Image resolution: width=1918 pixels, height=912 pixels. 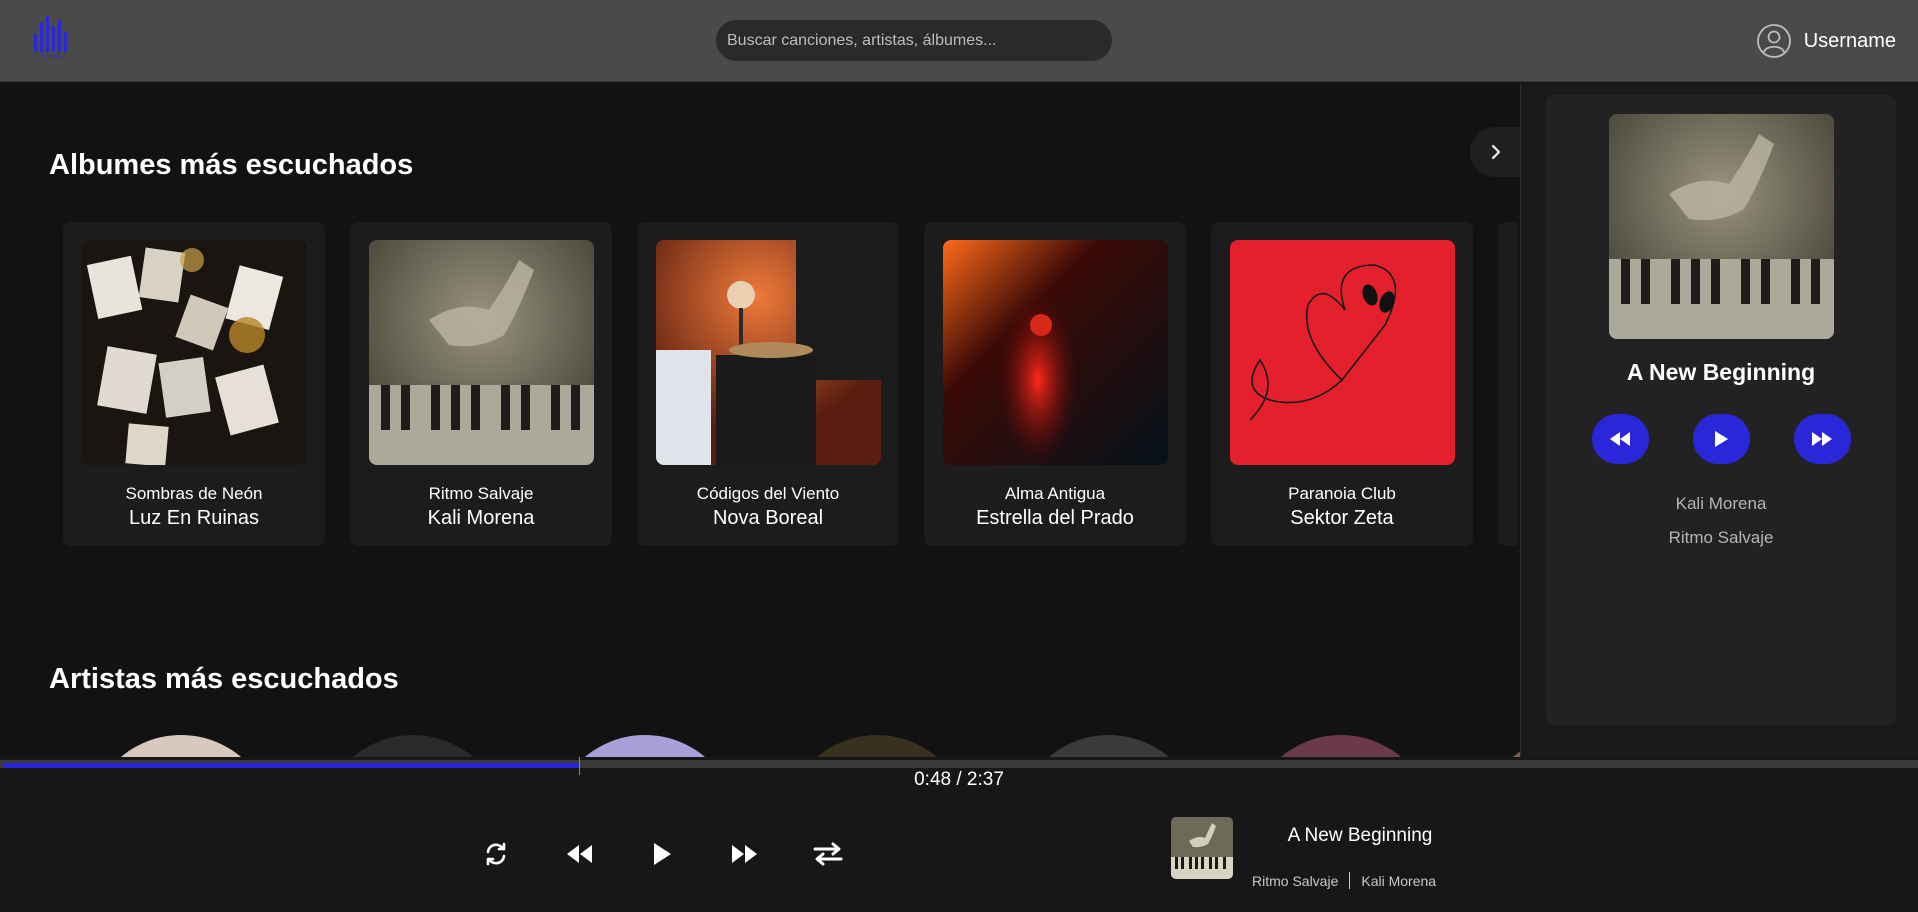 I want to click on repeat-button, so click(x=828, y=854).